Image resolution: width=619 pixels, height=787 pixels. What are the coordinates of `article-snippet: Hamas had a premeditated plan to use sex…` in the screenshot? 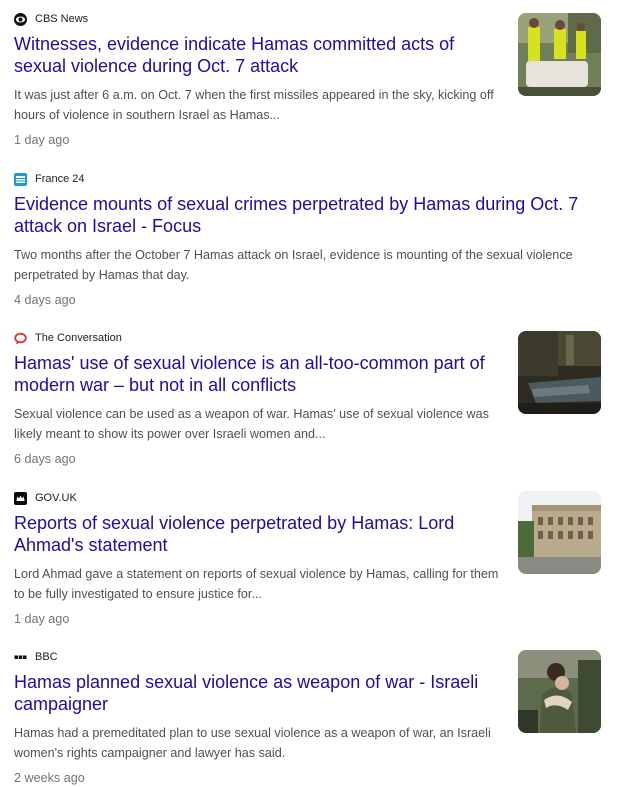 It's located at (252, 743).